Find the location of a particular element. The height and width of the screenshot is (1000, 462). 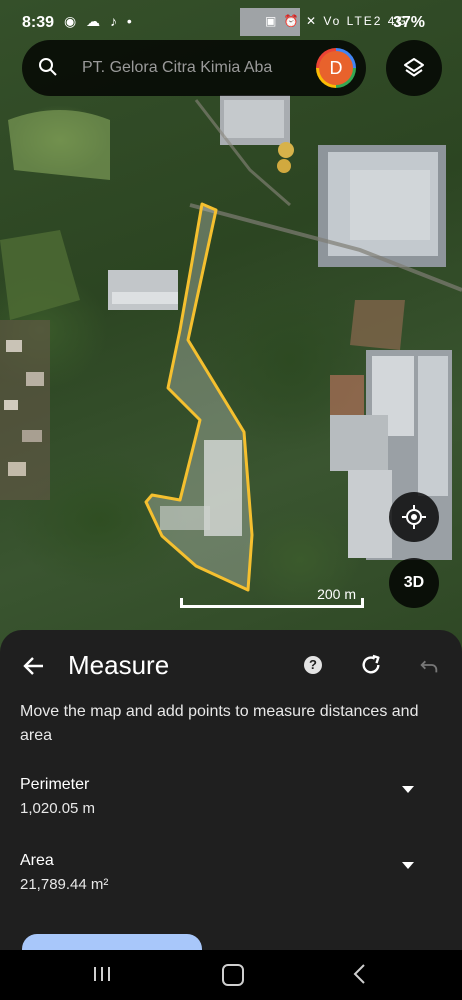

measure-title: Measure is located at coordinates (119, 665).